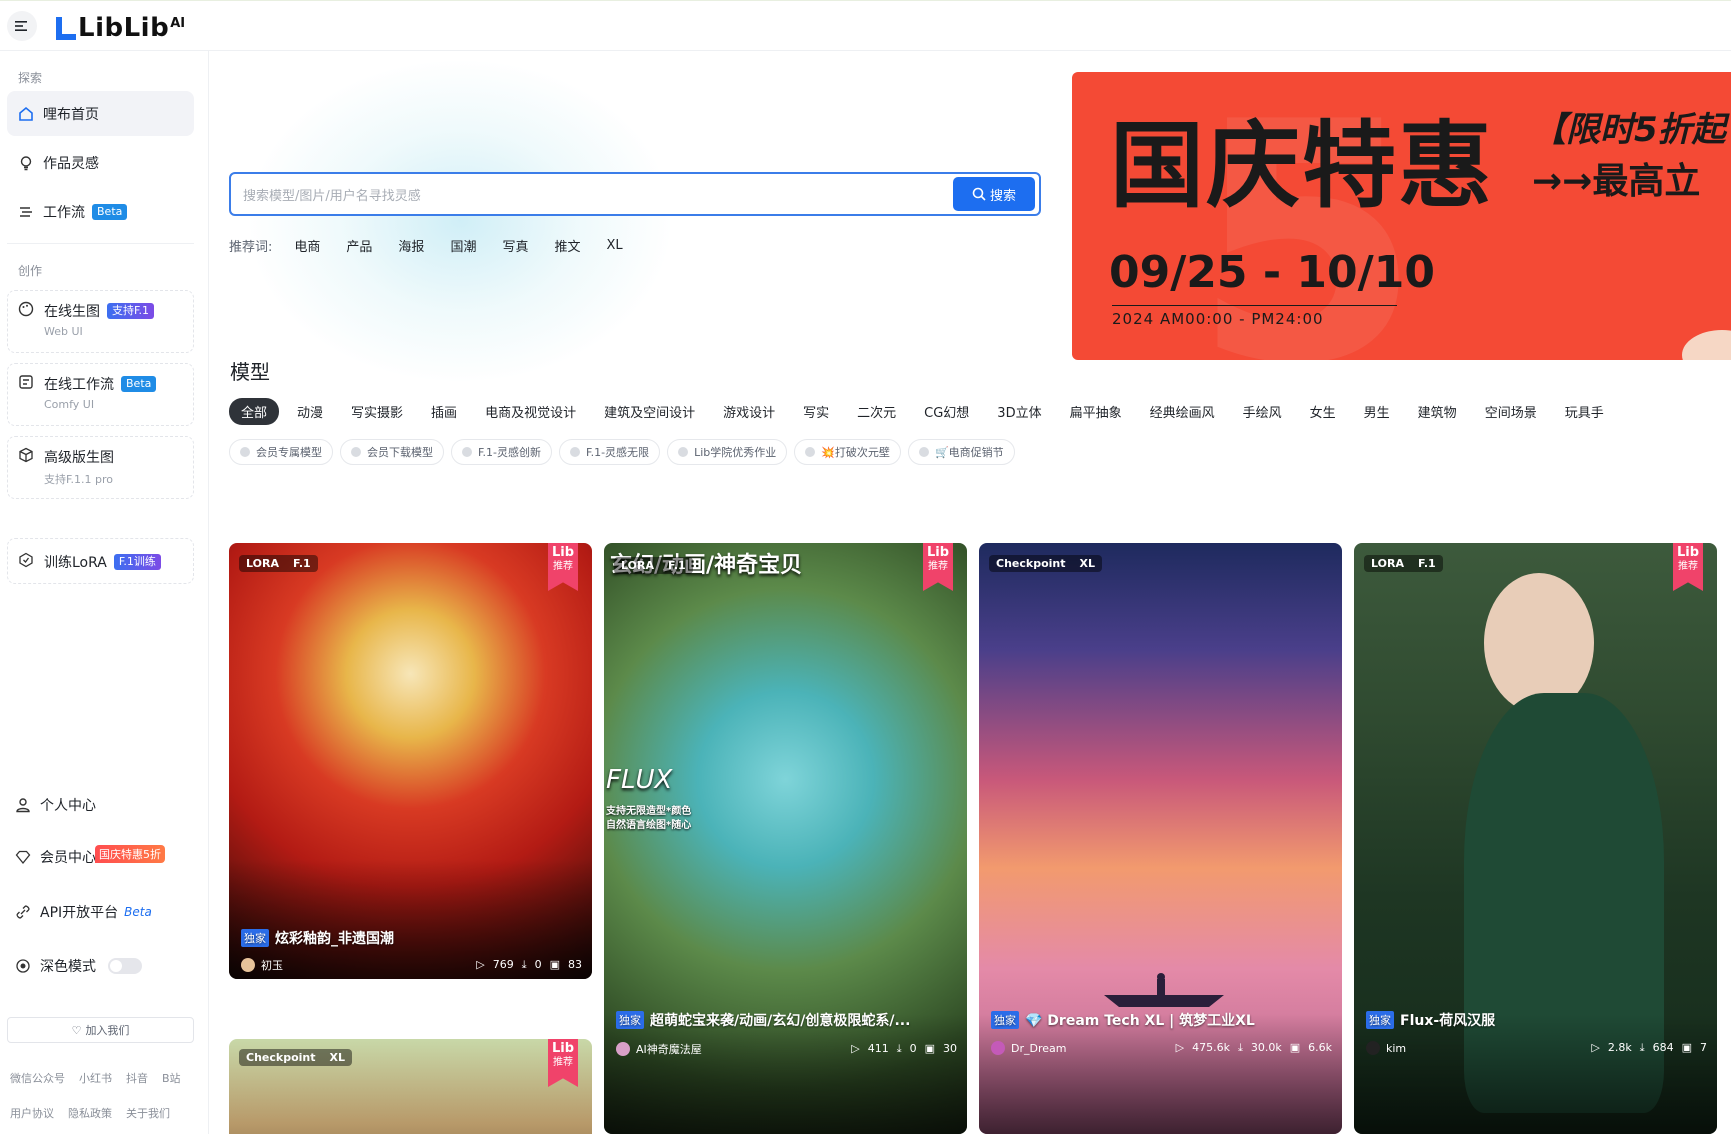 The image size is (1731, 1134). What do you see at coordinates (1096, 411) in the screenshot?
I see `tab-category: 扁平抽象` at bounding box center [1096, 411].